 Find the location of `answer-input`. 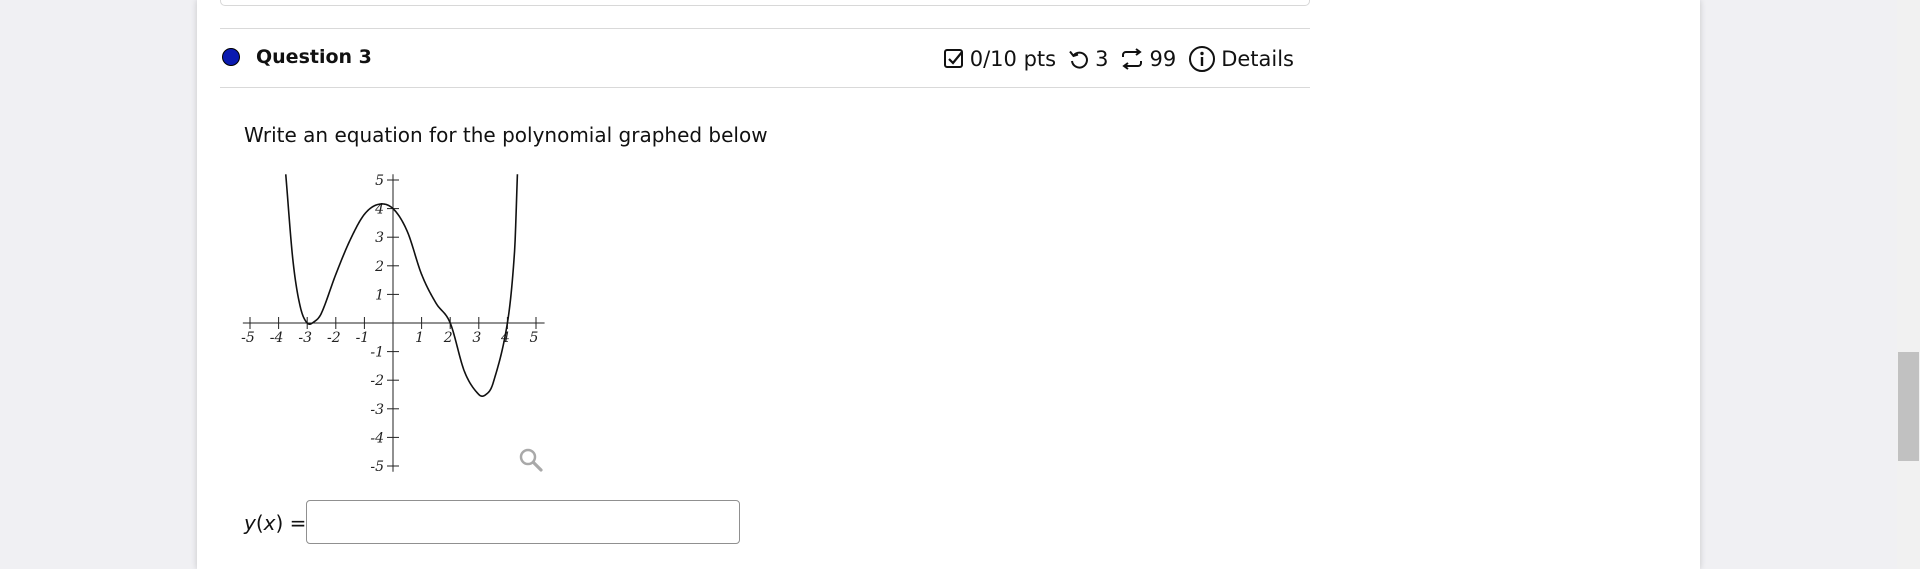

answer-input is located at coordinates (523, 522).